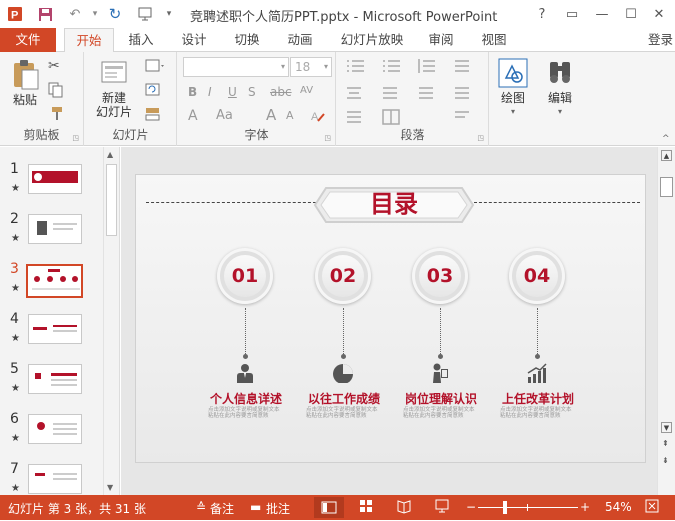 This screenshot has width=675, height=521. I want to click on reading-view-button, so click(404, 507).